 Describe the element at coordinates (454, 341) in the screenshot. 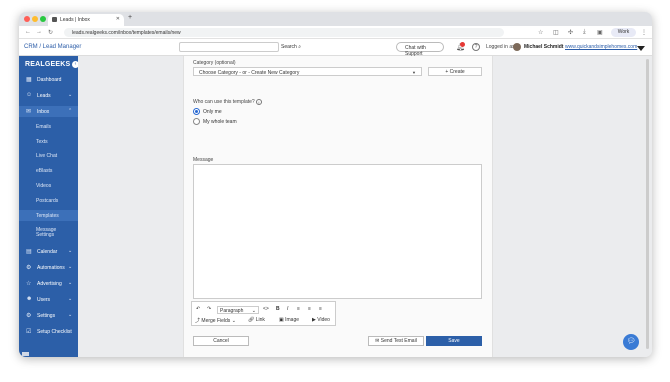

I see `save-button: Save` at that location.